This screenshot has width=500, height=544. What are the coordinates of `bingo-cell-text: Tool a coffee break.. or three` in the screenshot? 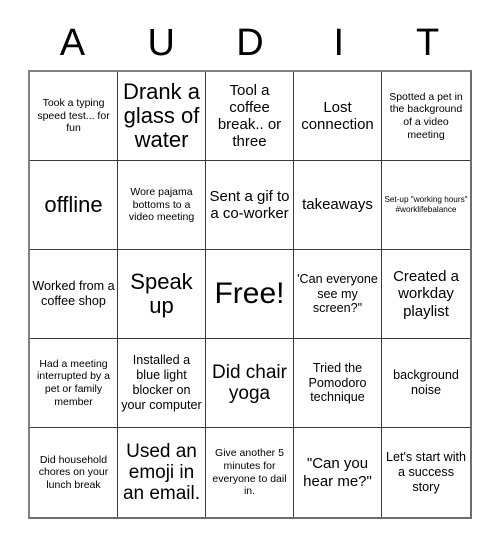 It's located at (249, 116).